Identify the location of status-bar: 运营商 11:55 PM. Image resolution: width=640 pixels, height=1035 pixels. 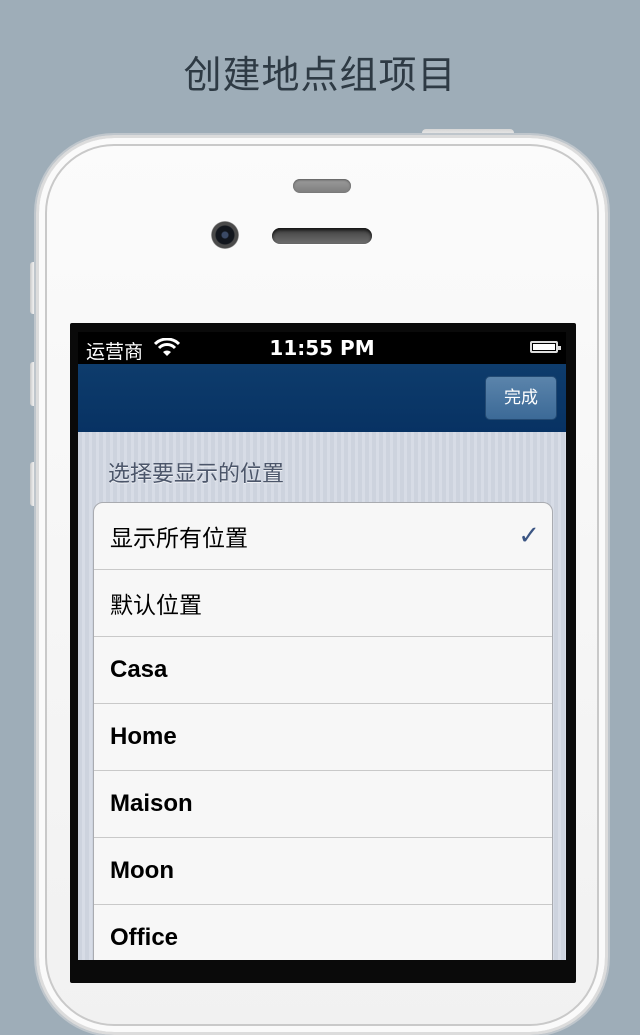
(322, 348).